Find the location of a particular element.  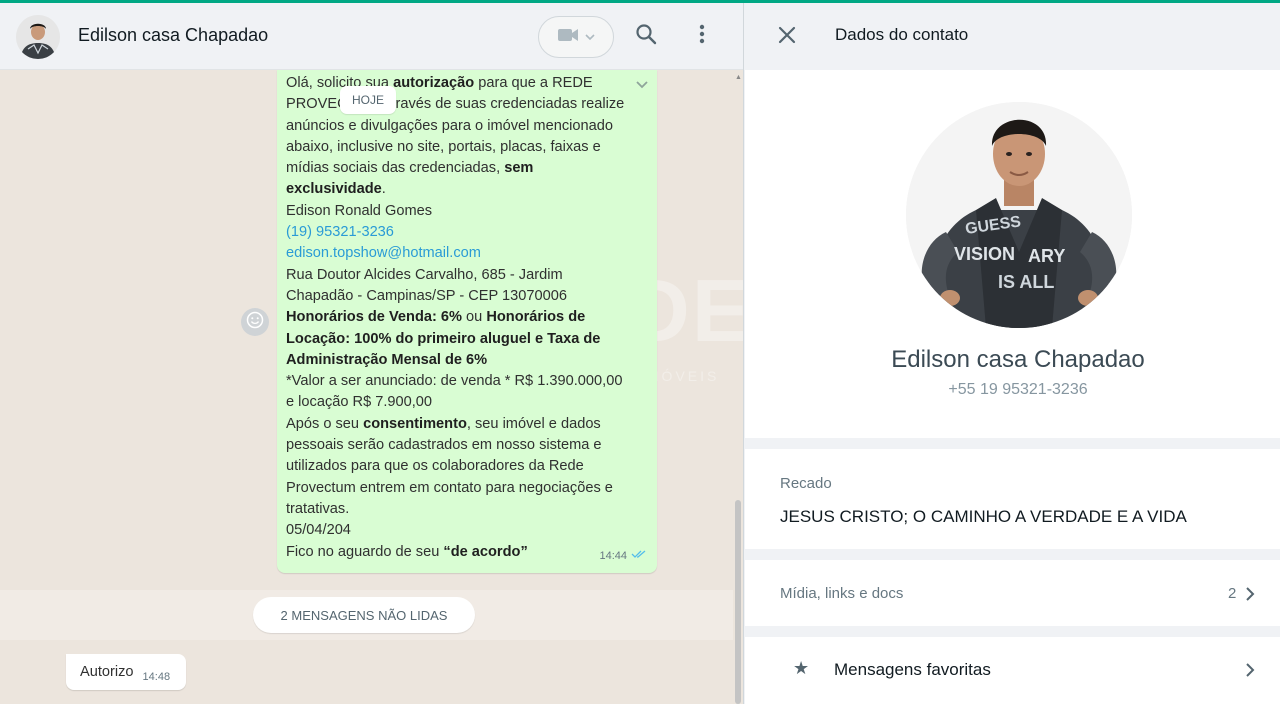

chat-header: Edilson casa Chapadao is located at coordinates (371, 36).